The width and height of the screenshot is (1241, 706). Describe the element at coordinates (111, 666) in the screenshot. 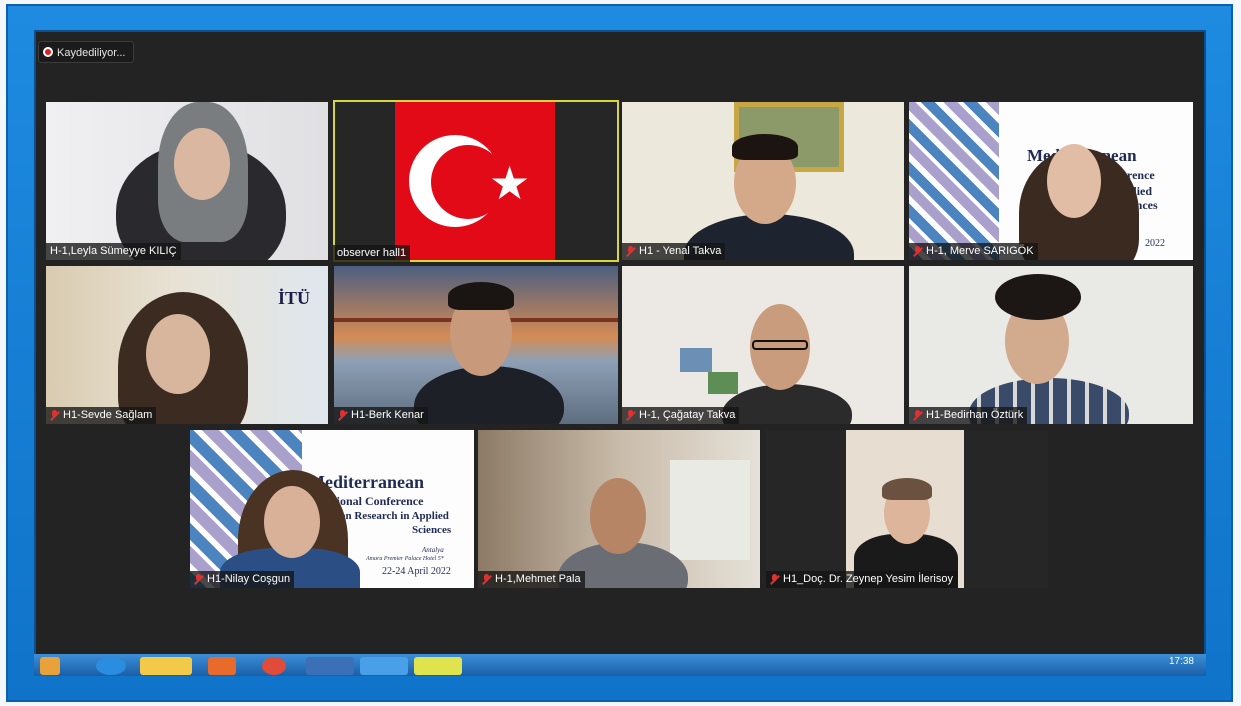

I see `ie-icon` at that location.